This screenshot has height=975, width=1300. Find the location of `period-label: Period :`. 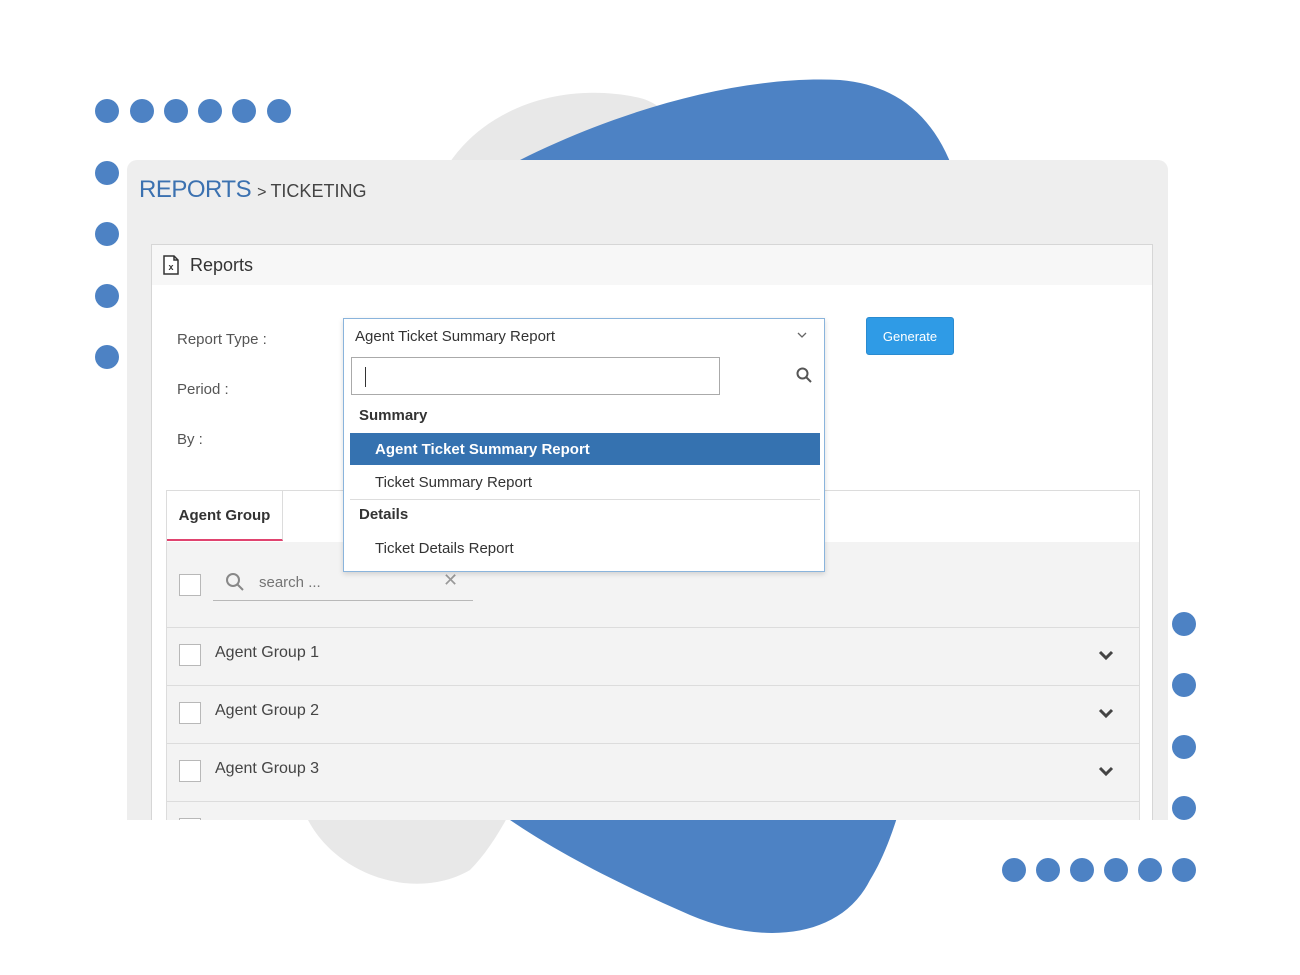

period-label: Period : is located at coordinates (203, 389).